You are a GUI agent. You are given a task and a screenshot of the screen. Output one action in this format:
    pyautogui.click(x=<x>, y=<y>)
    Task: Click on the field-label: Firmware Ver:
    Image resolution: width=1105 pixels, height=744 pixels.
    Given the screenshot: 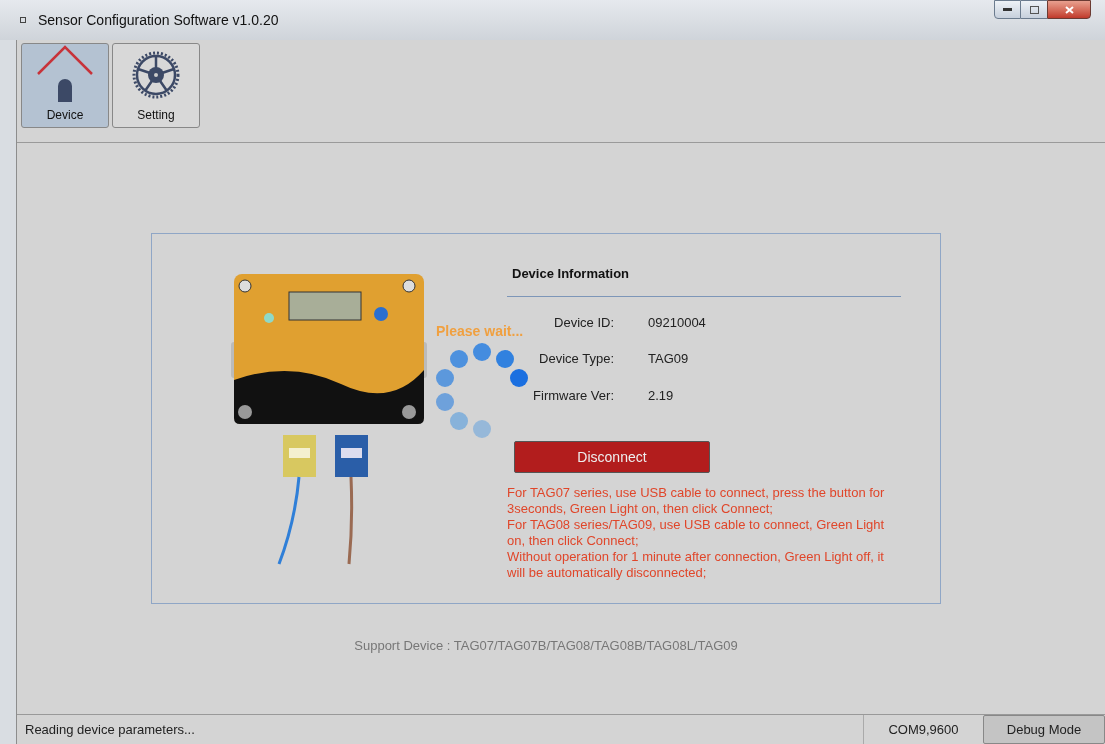 What is the action you would take?
    pyautogui.click(x=573, y=395)
    